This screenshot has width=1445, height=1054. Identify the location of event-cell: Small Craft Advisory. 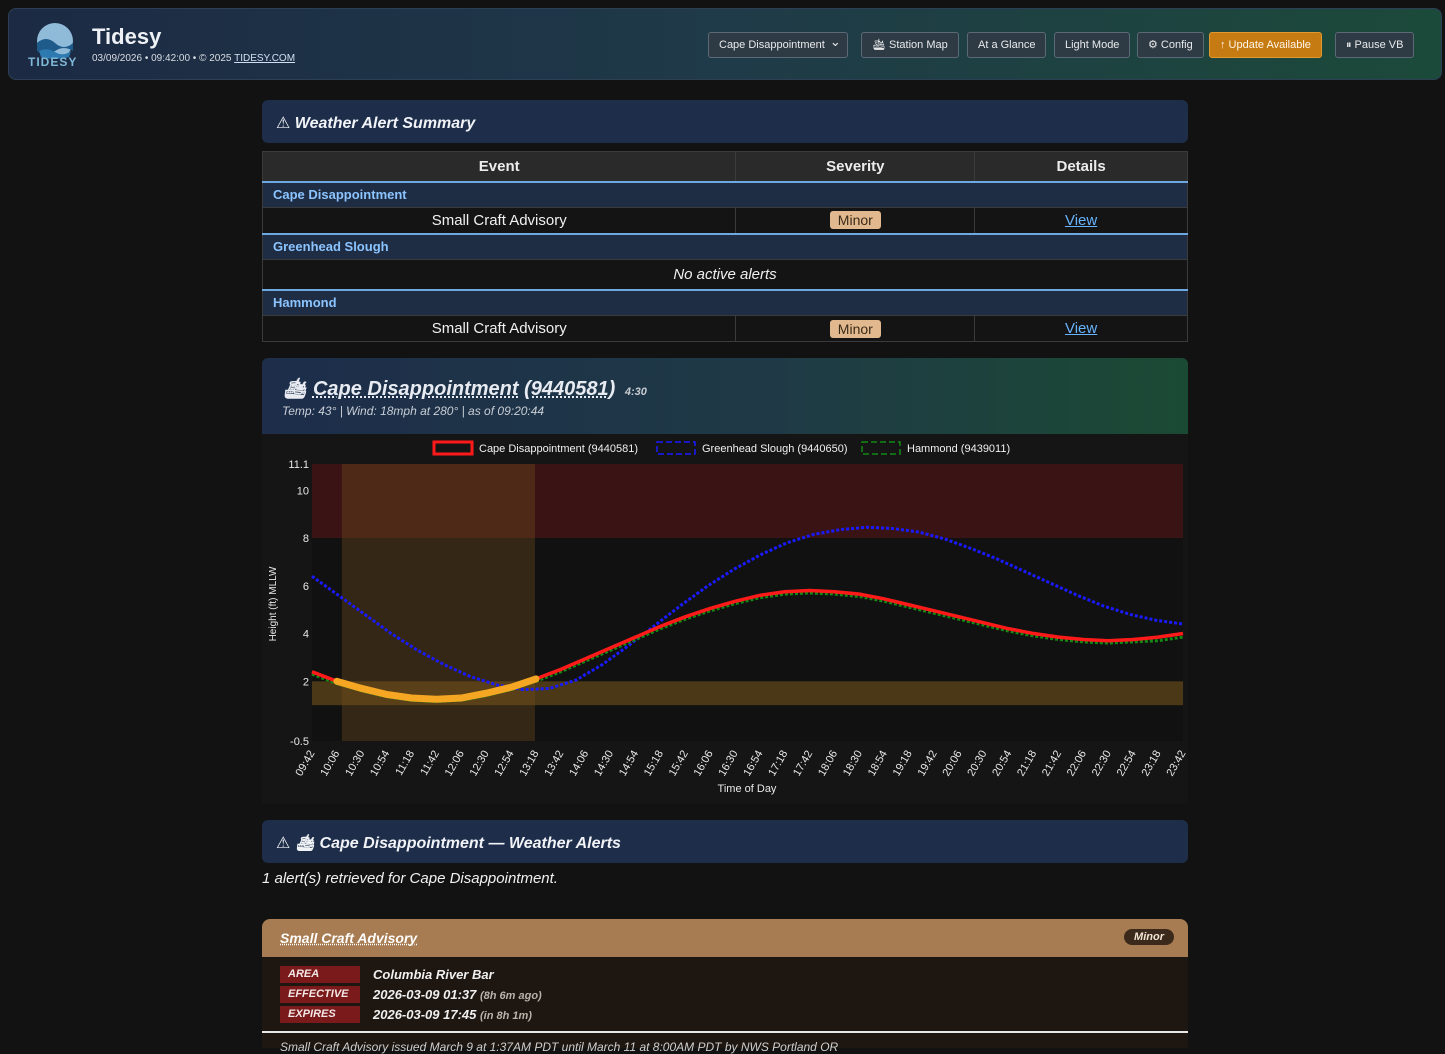
(499, 328).